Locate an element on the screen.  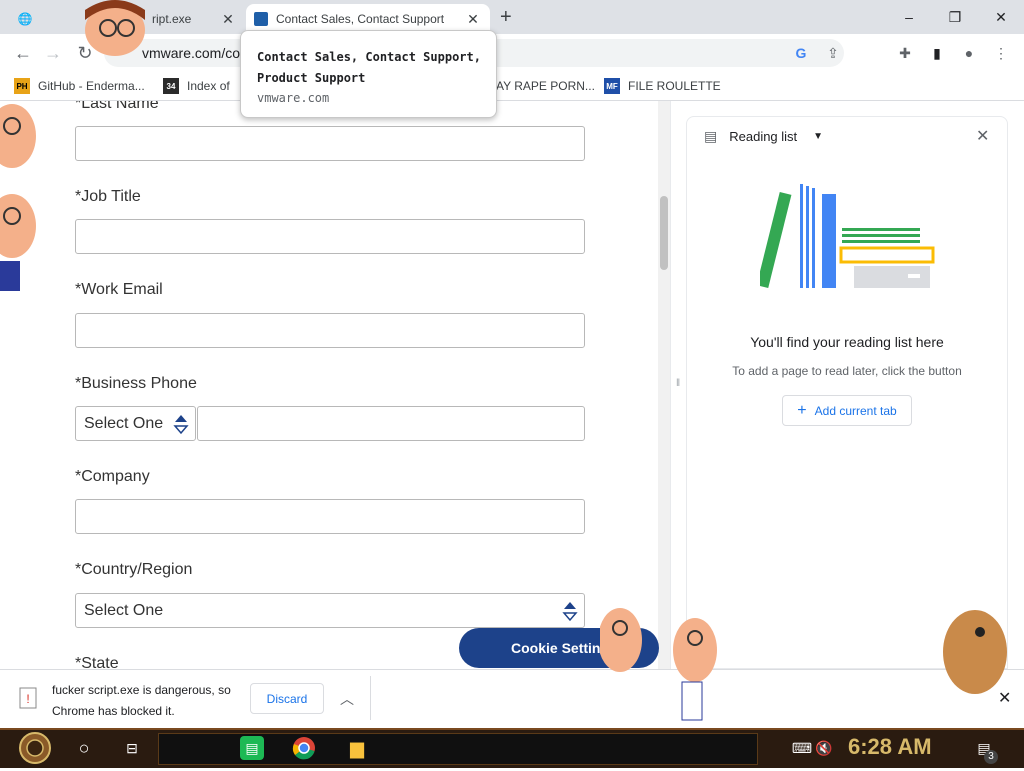
hamster-sticker is located at coordinates (975, 652).